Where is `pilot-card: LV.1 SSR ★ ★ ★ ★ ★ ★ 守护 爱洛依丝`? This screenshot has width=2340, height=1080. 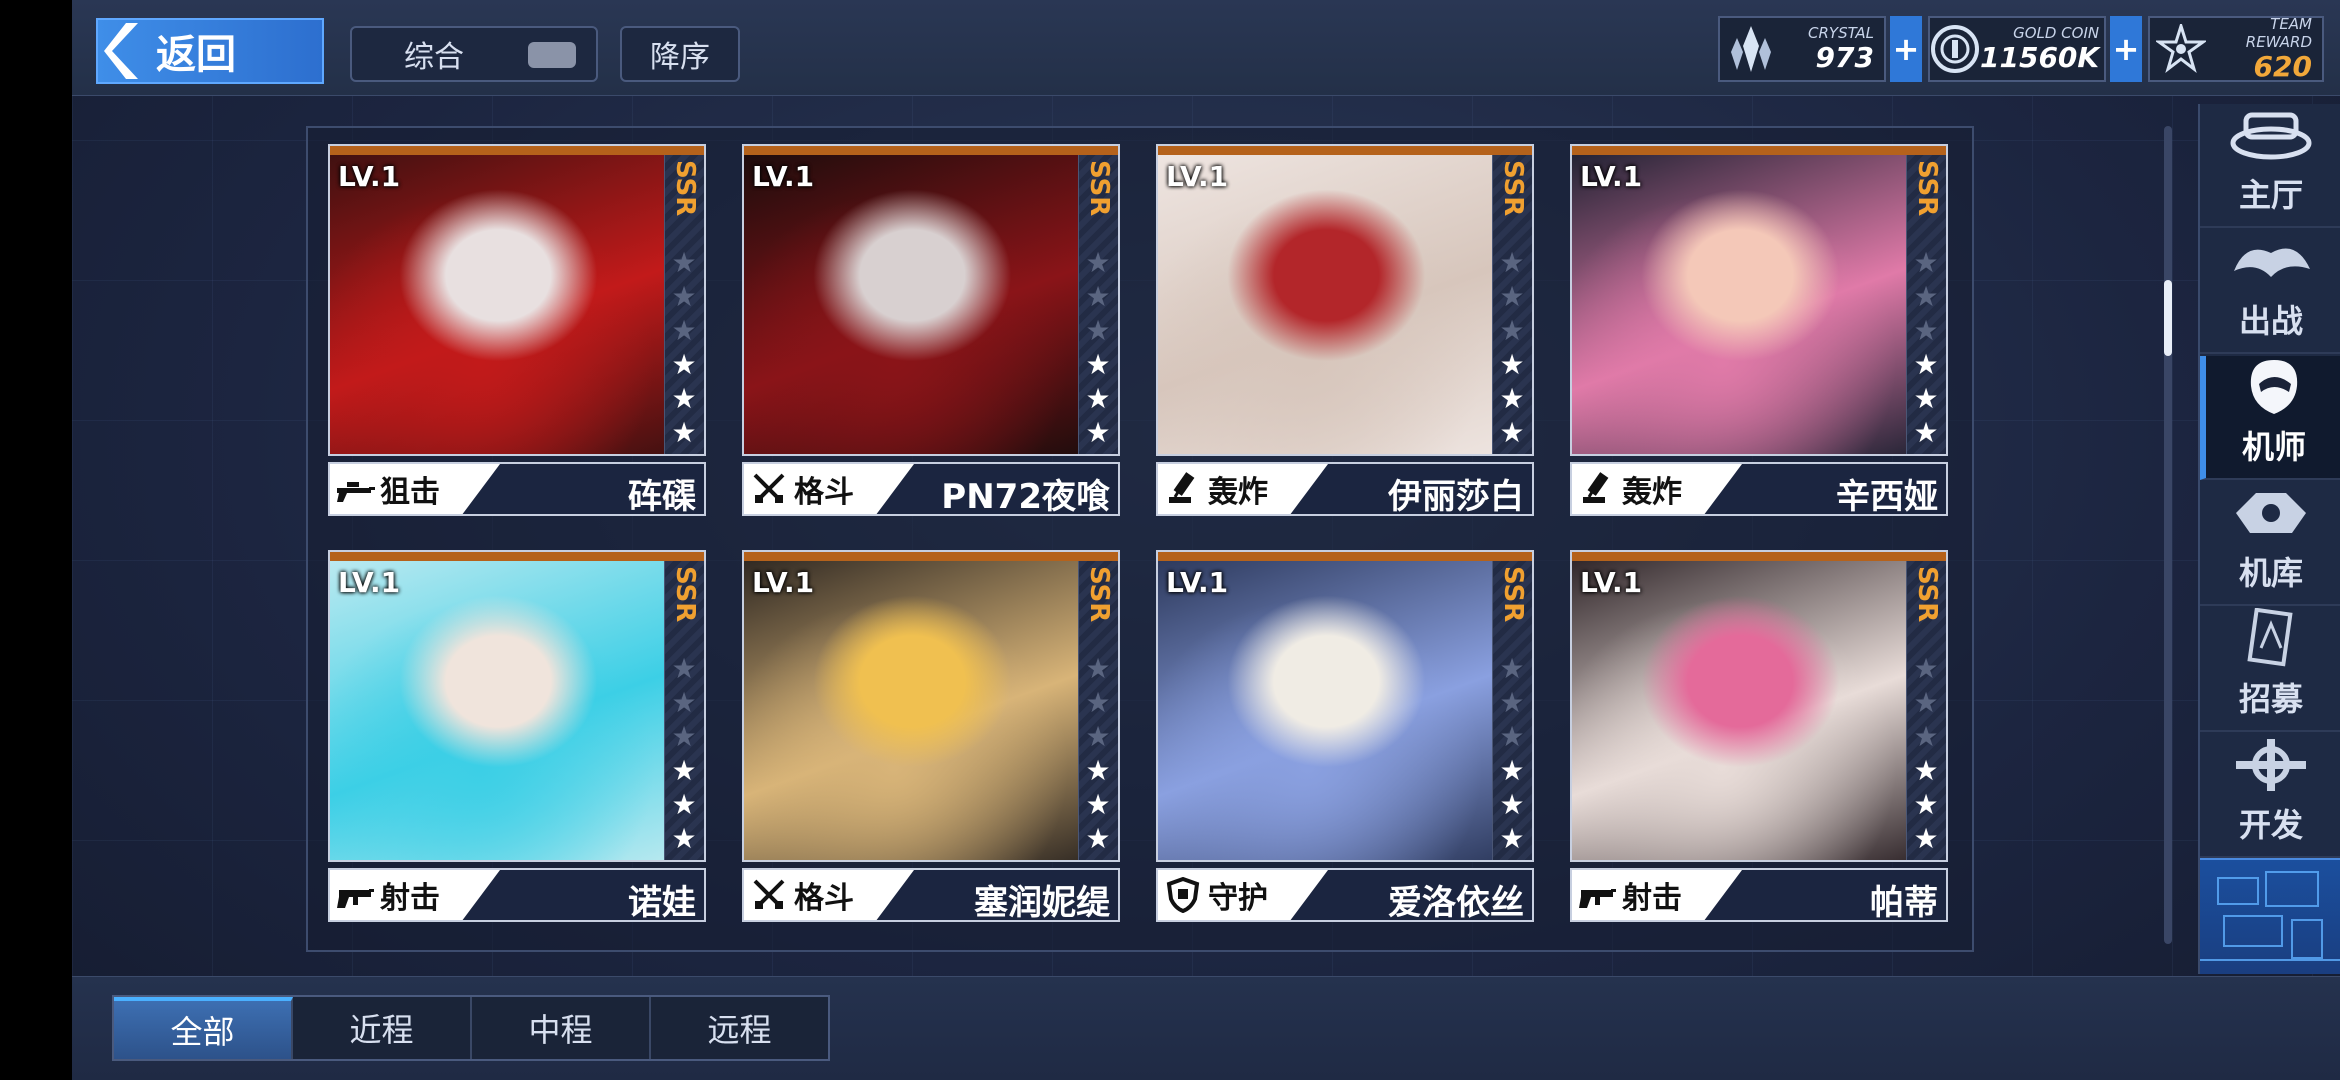
pilot-card: LV.1 SSR ★ ★ ★ ★ ★ ★ 守护 爱洛依丝 is located at coordinates (1345, 736).